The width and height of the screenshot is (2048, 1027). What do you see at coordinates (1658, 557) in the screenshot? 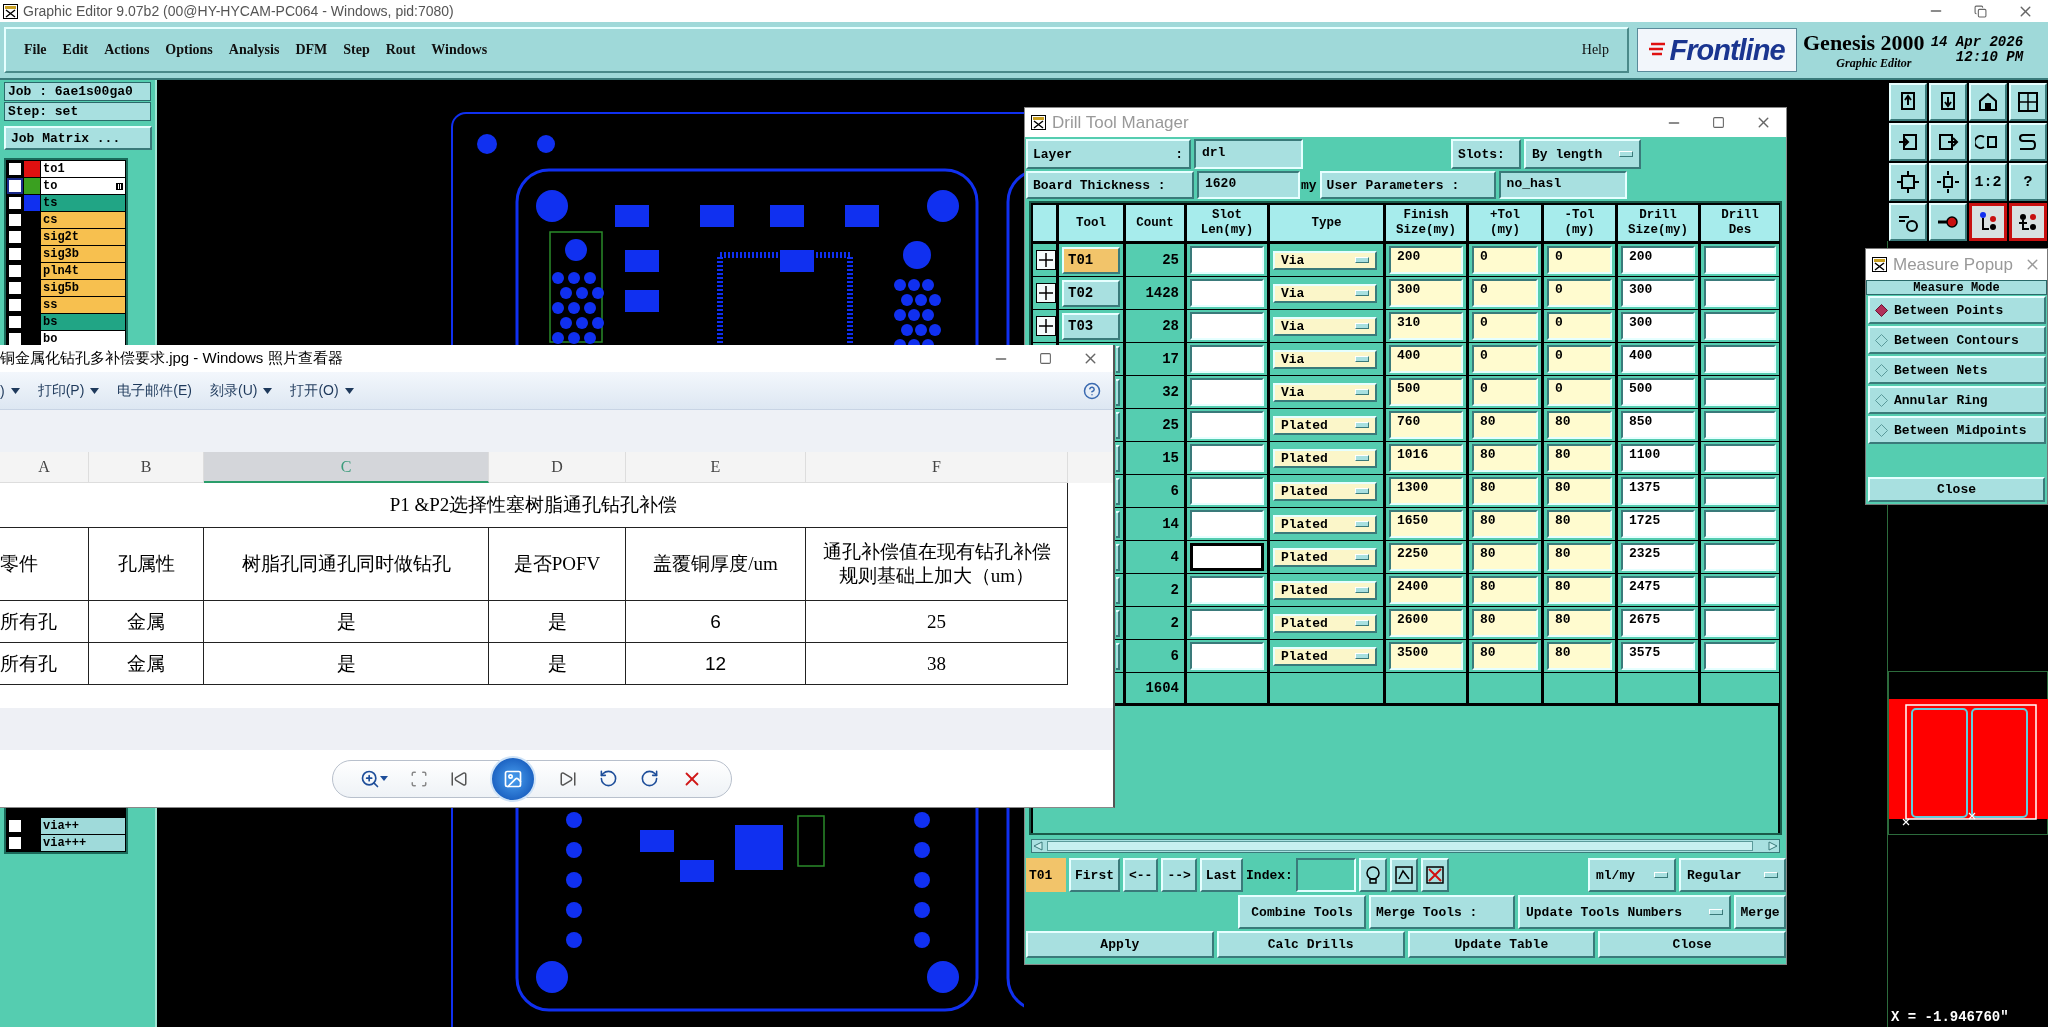
I see `drill-size-field: 2325` at bounding box center [1658, 557].